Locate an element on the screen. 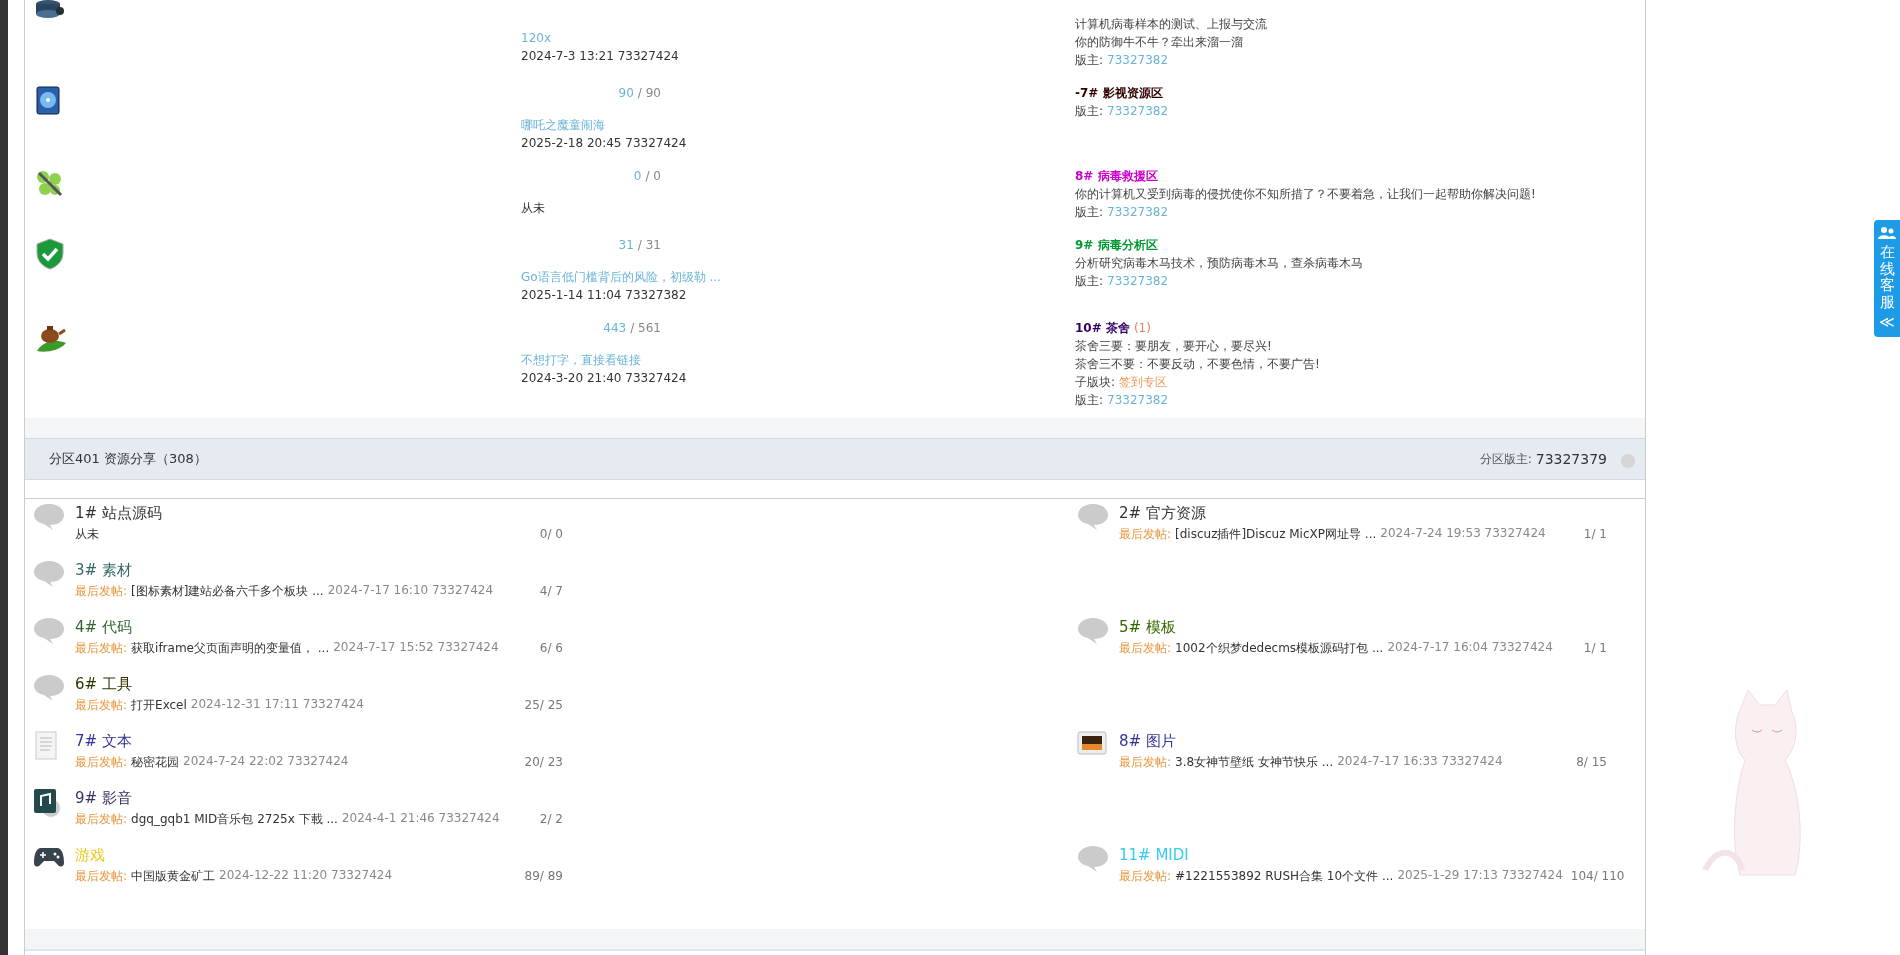 The image size is (1900, 955). forum-title: 7# 文本 is located at coordinates (319, 741).